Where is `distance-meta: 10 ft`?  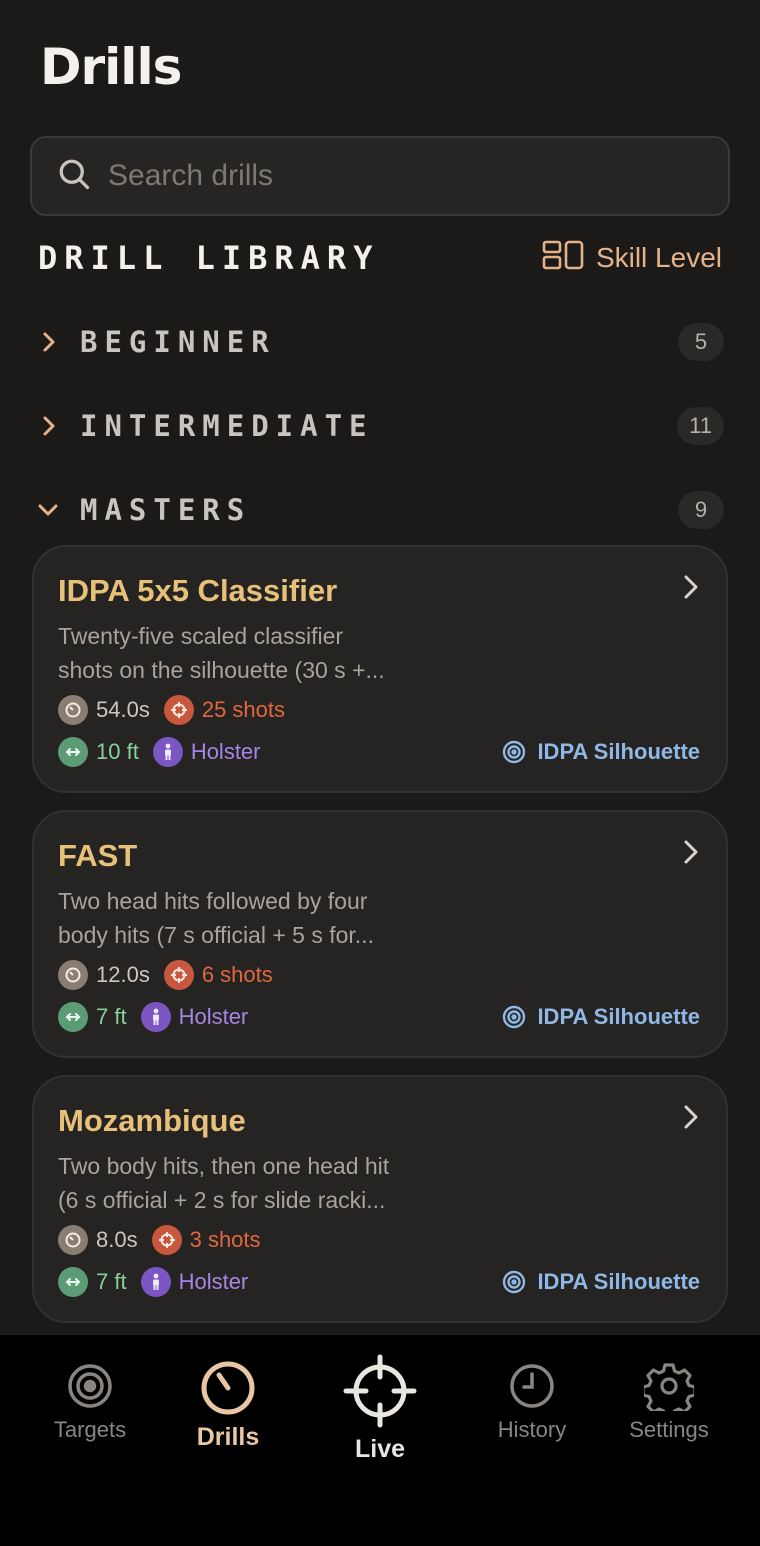
distance-meta: 10 ft is located at coordinates (98, 752).